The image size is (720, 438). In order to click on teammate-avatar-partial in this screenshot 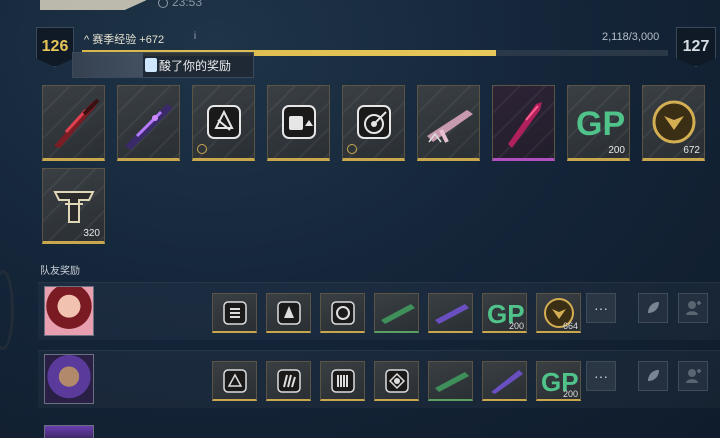, I will do `click(69, 431)`.